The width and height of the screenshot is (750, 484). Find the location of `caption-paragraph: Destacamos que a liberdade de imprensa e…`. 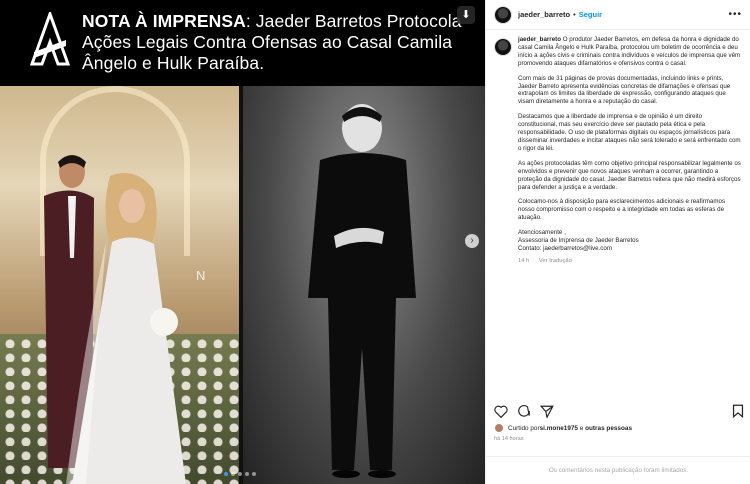

caption-paragraph: Destacamos que a liberdade de imprensa e… is located at coordinates (629, 132).